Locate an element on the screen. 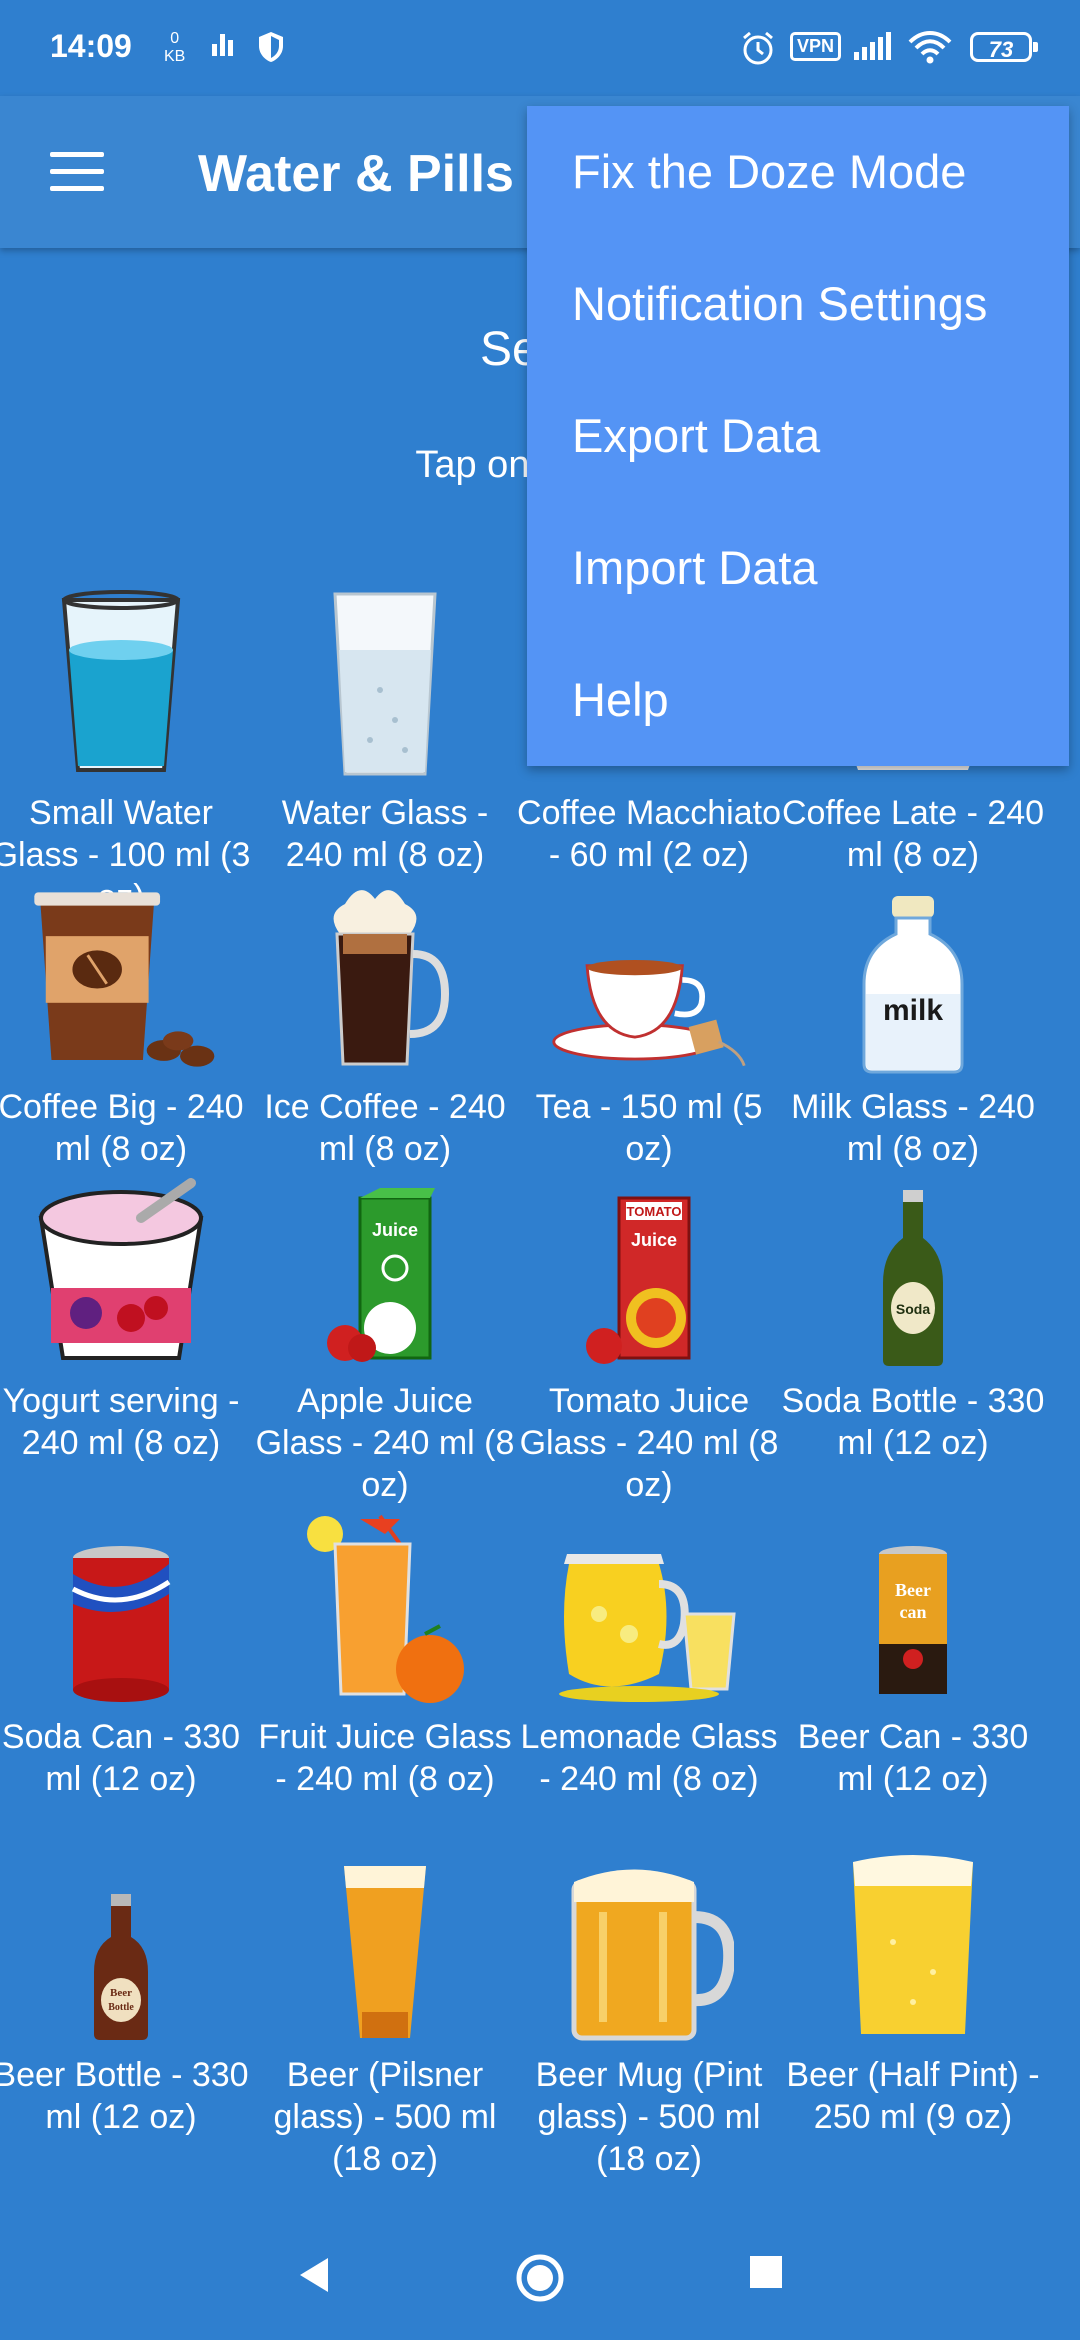 The height and width of the screenshot is (2340, 1080). drink-label: Soda Bottle - 330 ml (12 oz) is located at coordinates (913, 1422).